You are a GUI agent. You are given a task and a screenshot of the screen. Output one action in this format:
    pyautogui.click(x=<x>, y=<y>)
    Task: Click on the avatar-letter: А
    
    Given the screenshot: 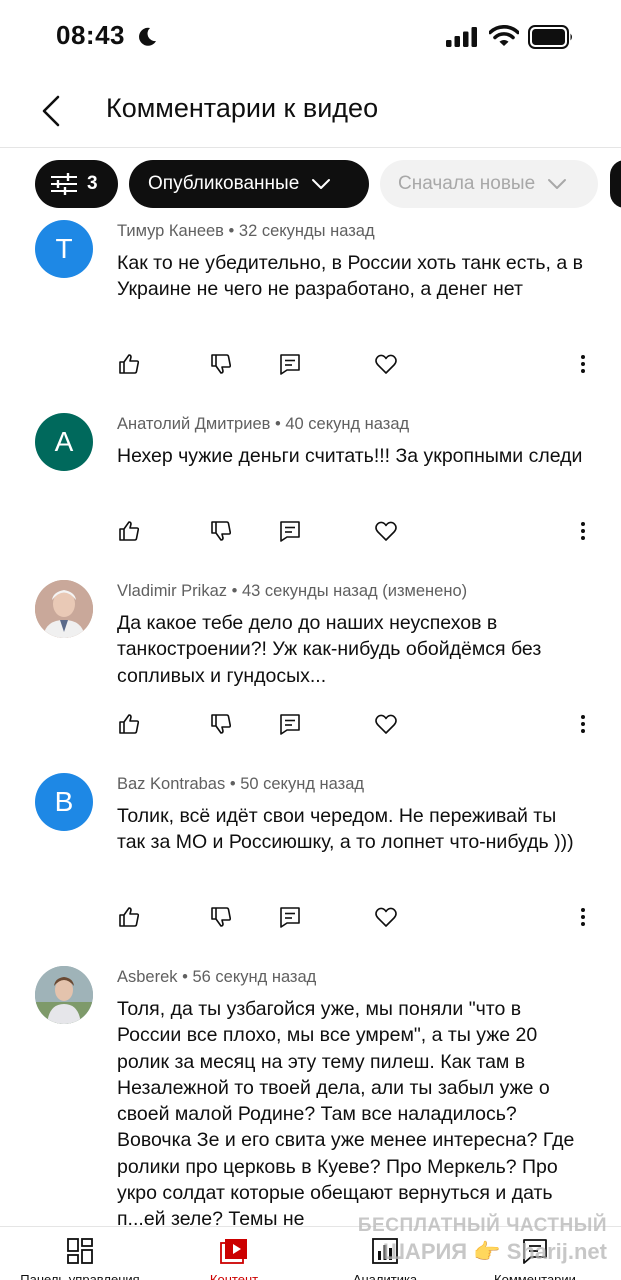 What is the action you would take?
    pyautogui.click(x=64, y=441)
    